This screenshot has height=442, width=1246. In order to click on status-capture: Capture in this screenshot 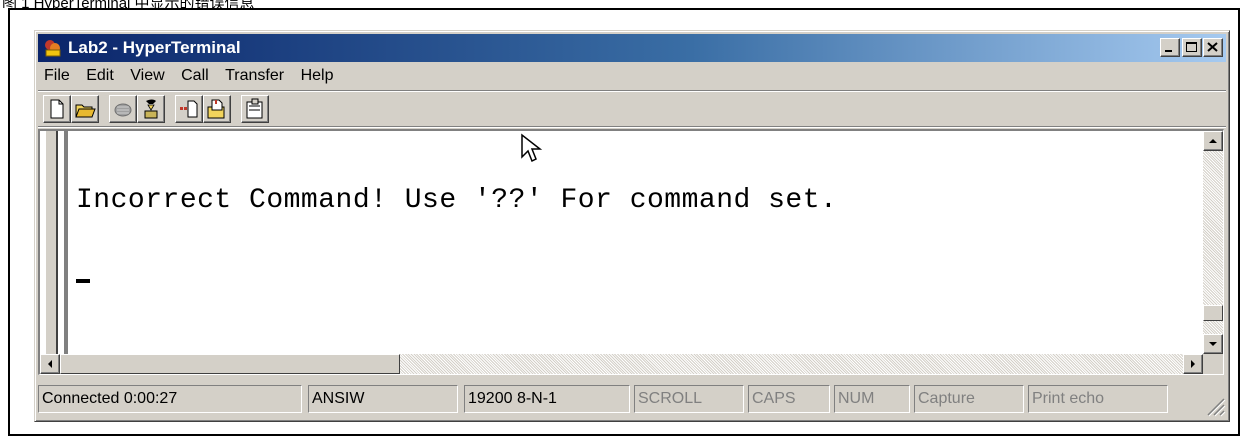, I will do `click(969, 399)`.